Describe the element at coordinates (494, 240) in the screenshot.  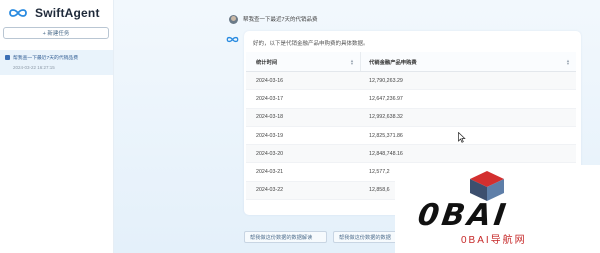
I see `watermark-site-name: 0BAI导航网` at that location.